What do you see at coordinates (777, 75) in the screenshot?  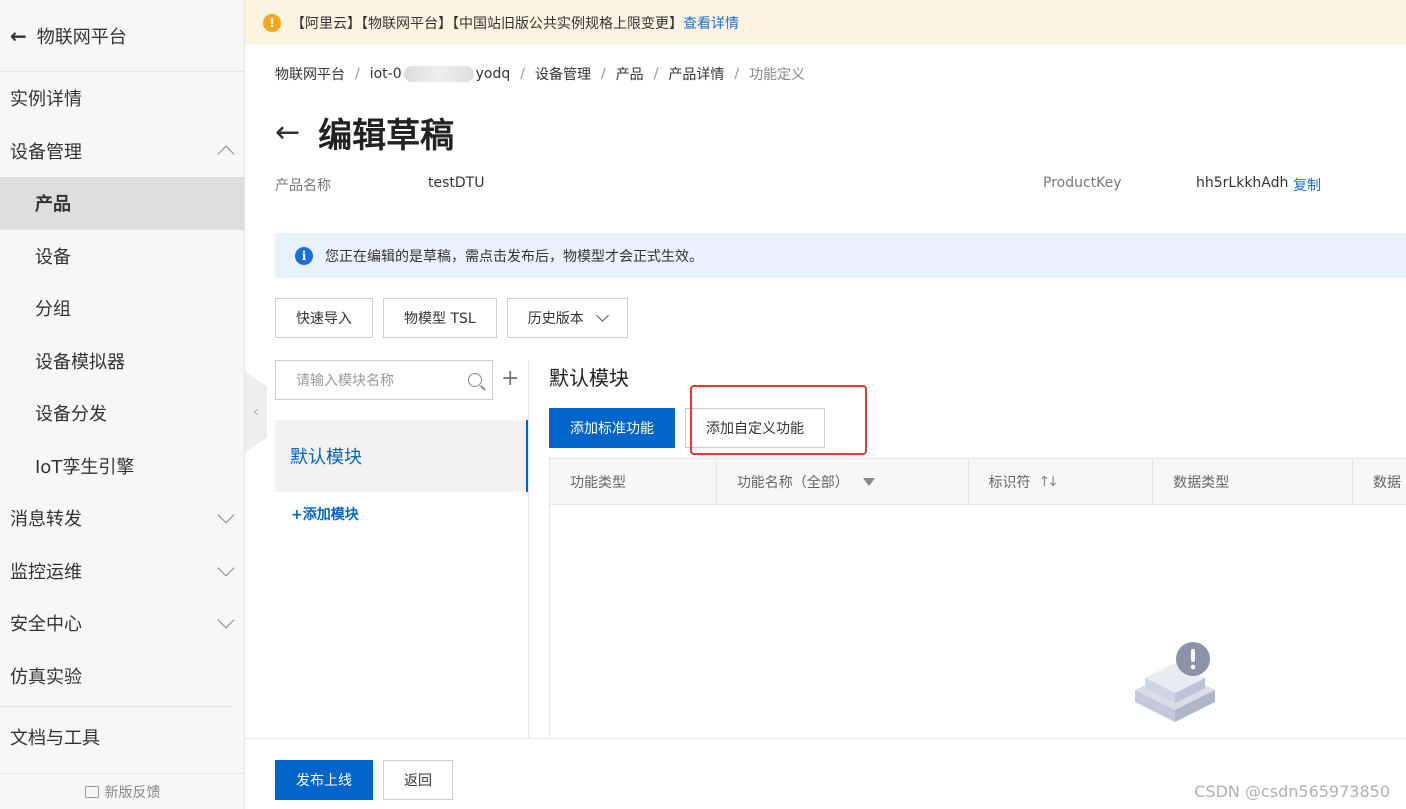 I see `breadcrumb-function-definition: 功能定义` at bounding box center [777, 75].